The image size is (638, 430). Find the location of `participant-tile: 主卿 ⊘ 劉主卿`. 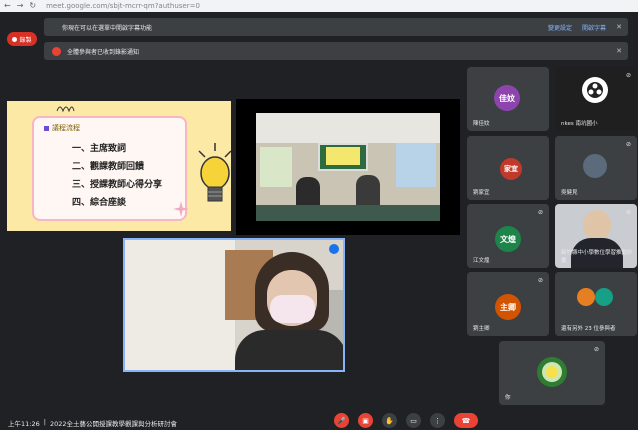

participant-tile: 主卿 ⊘ 劉主卿 is located at coordinates (508, 304).